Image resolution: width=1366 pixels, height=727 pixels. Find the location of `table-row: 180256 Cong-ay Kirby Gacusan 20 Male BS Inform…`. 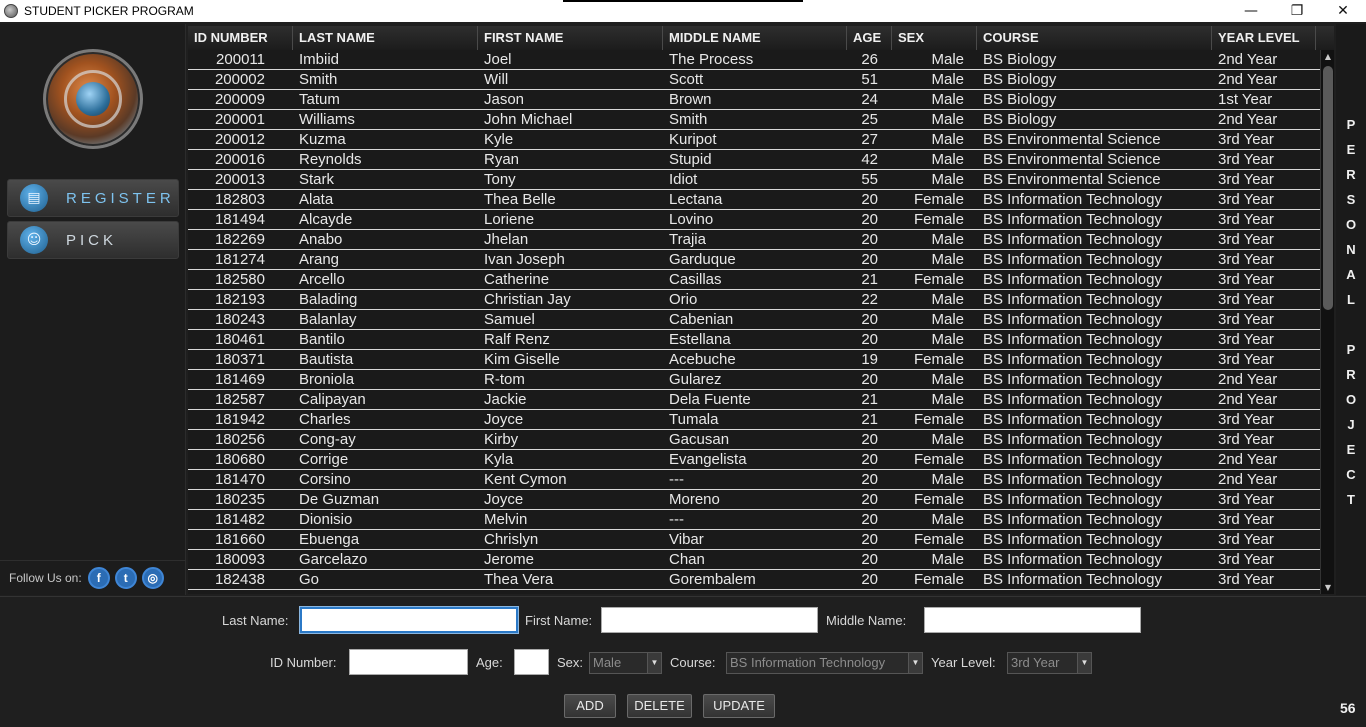

table-row: 180256 Cong-ay Kirby Gacusan 20 Male BS Inform… is located at coordinates (761, 440).